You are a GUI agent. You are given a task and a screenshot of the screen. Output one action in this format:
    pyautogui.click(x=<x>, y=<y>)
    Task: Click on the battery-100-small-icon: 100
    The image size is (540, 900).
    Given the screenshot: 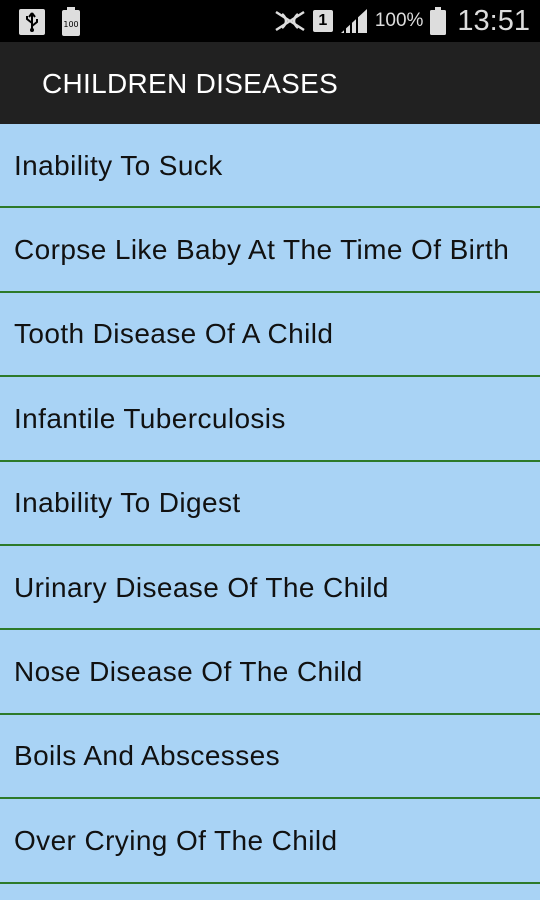 What is the action you would take?
    pyautogui.click(x=71, y=22)
    